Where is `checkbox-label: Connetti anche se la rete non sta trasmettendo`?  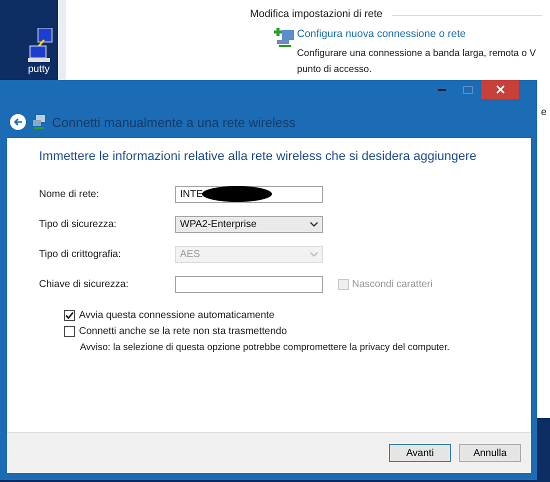 checkbox-label: Connetti anche se la rete non sta trasmettendo is located at coordinates (183, 331).